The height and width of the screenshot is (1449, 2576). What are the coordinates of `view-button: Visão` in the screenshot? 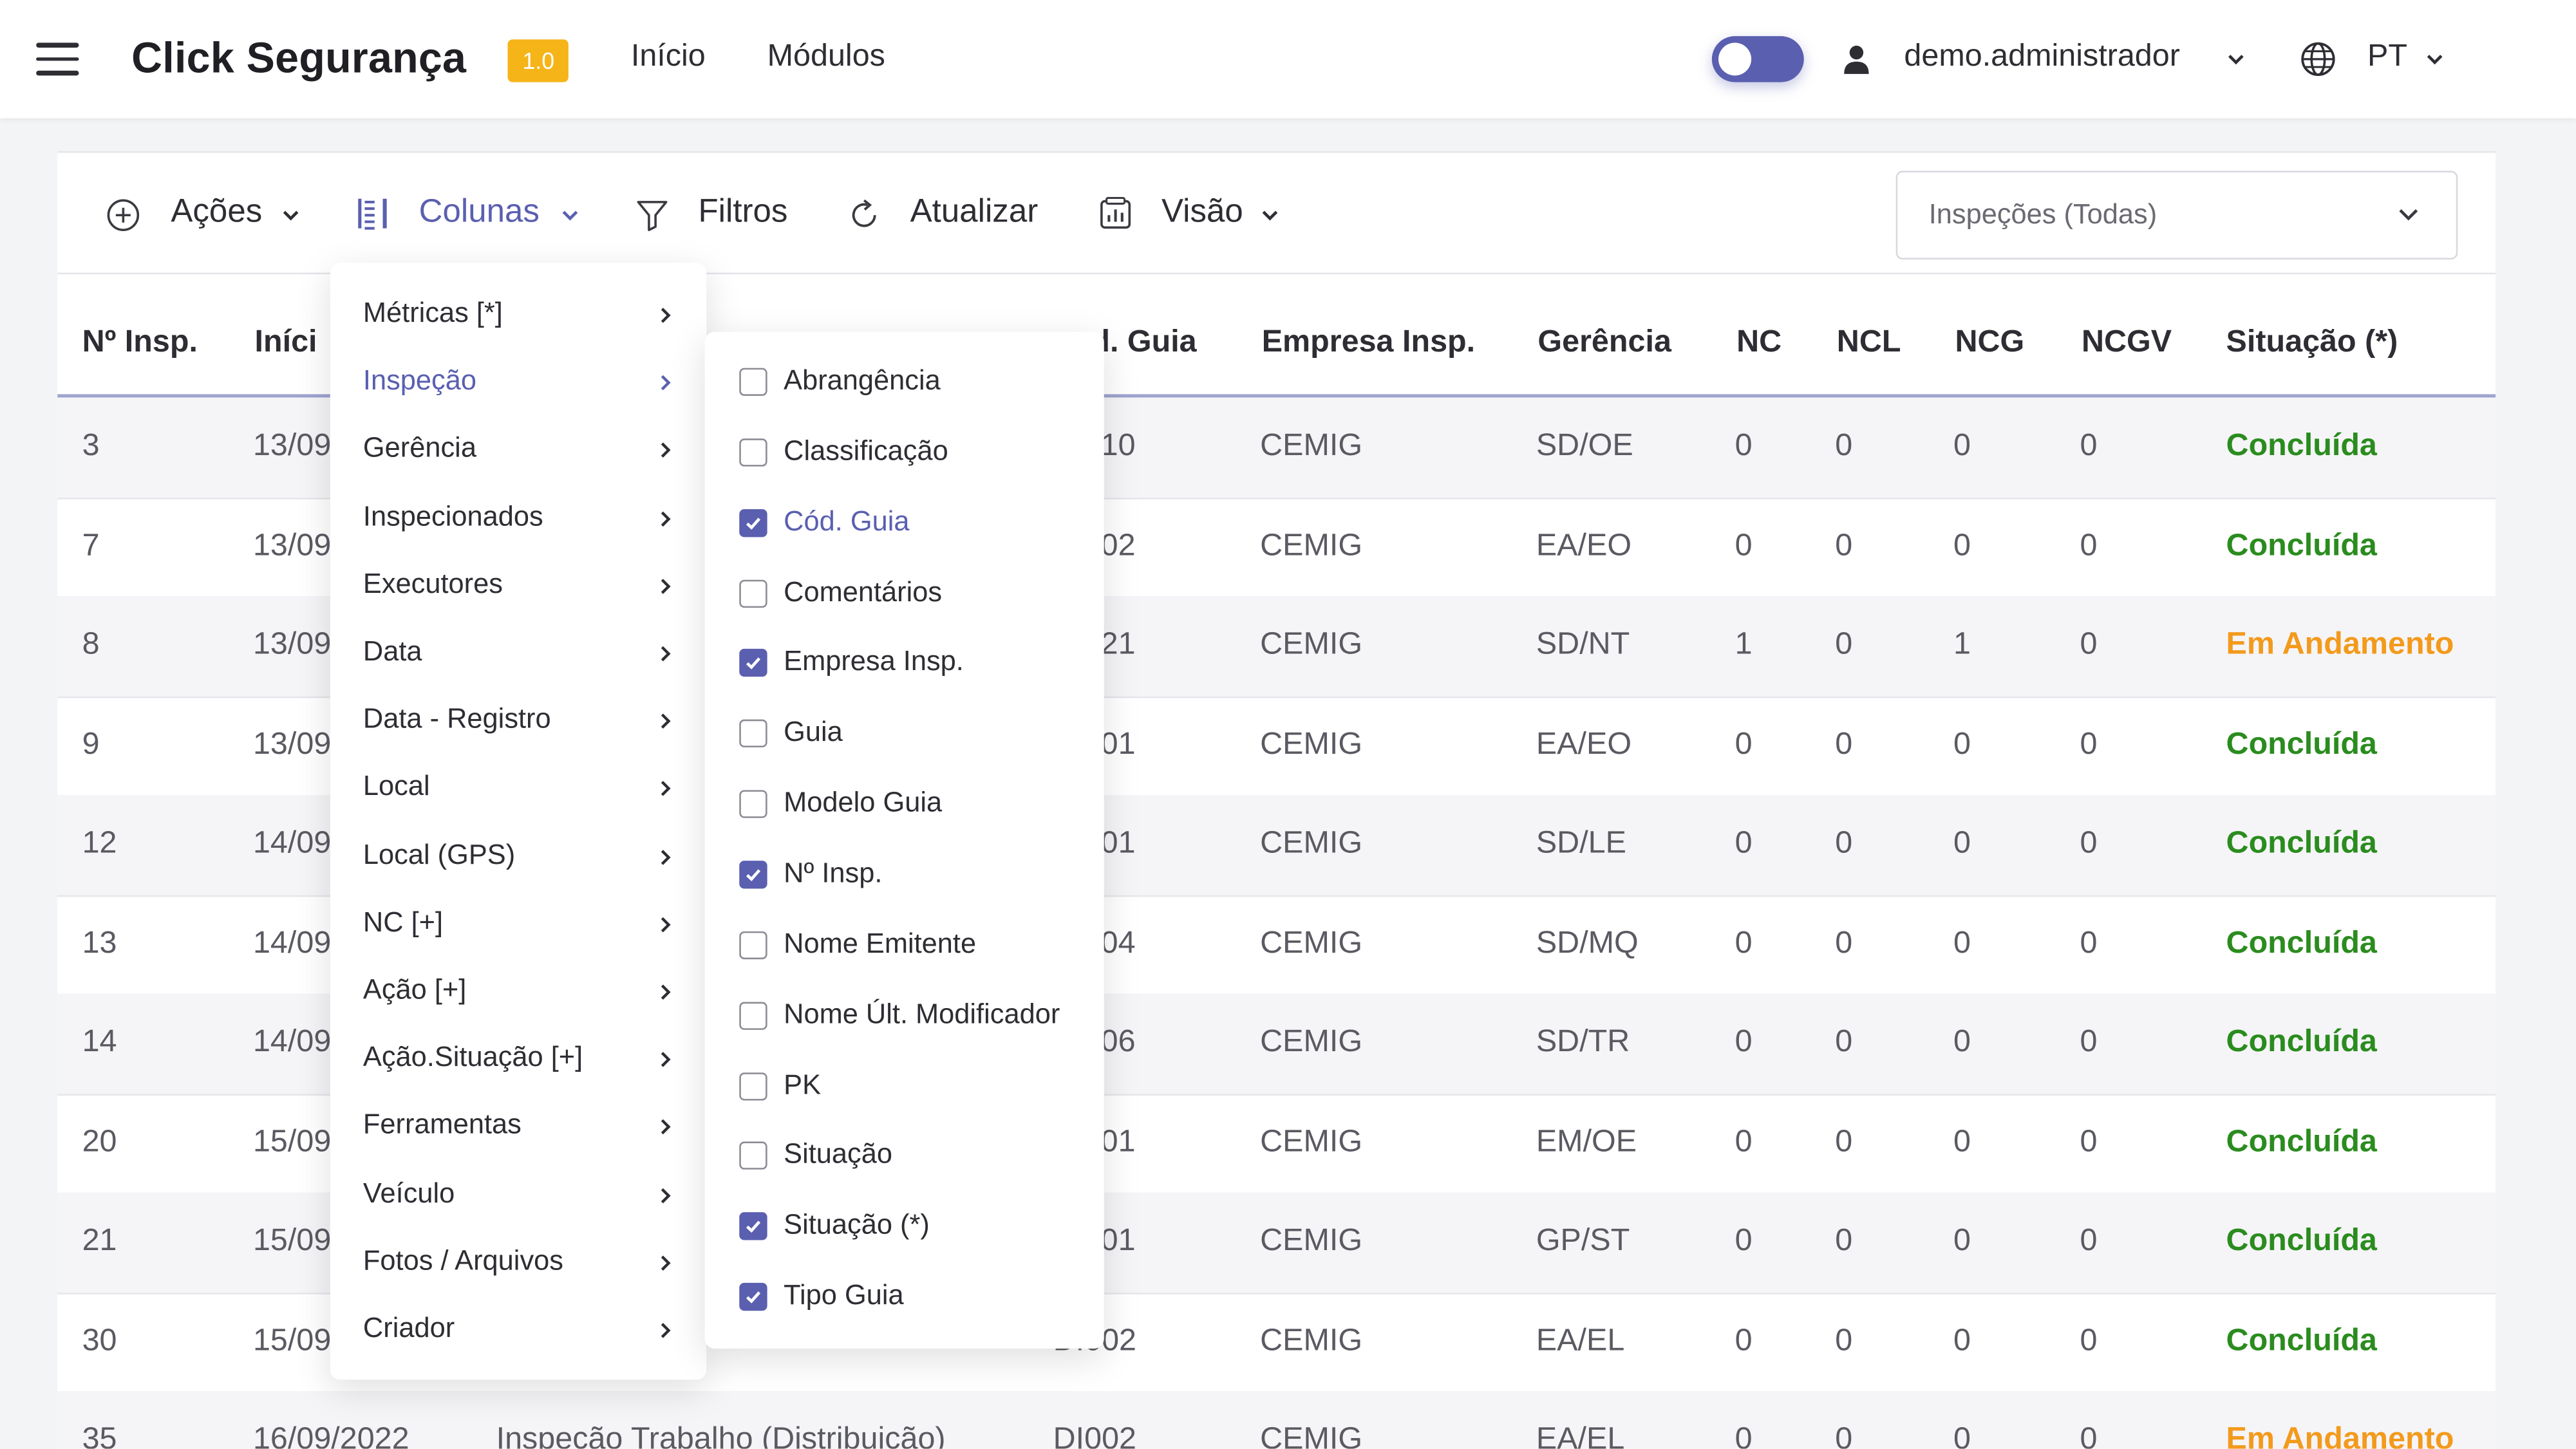 It's located at (1202, 213).